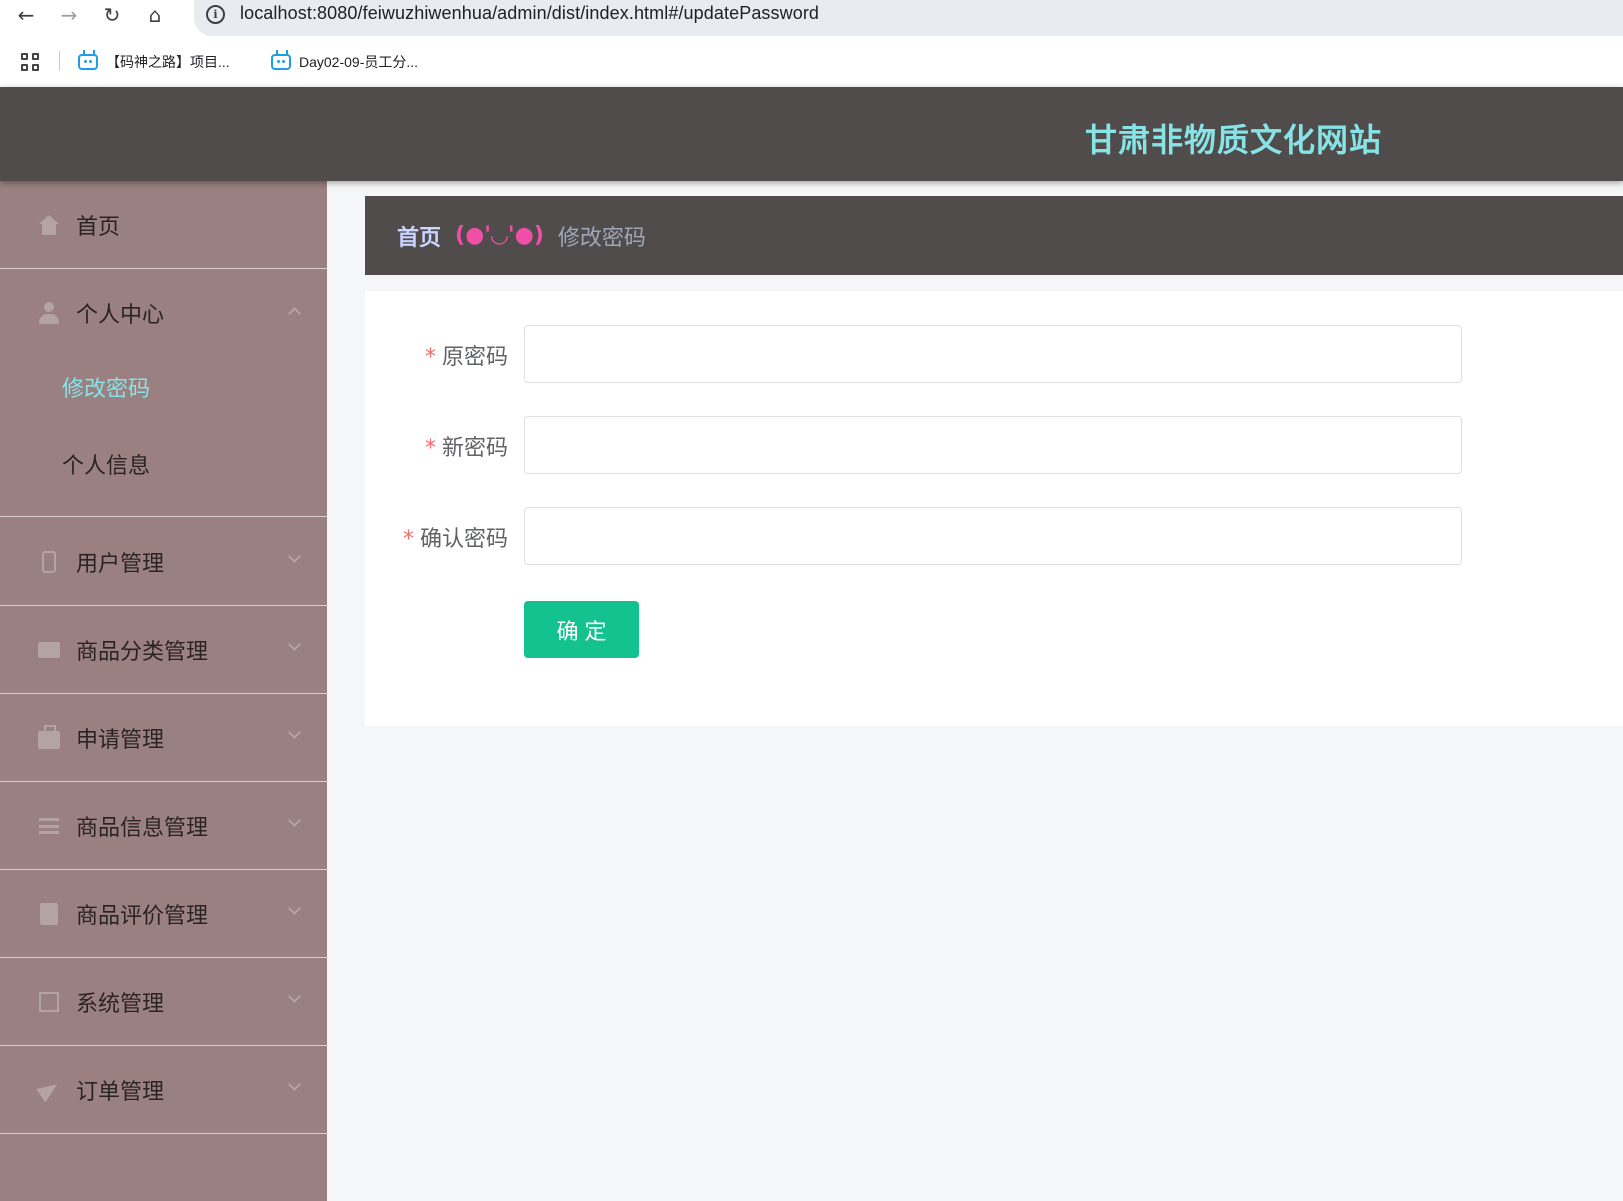 This screenshot has height=1201, width=1623. Describe the element at coordinates (581, 629) in the screenshot. I see `confirm-button: 确定` at that location.